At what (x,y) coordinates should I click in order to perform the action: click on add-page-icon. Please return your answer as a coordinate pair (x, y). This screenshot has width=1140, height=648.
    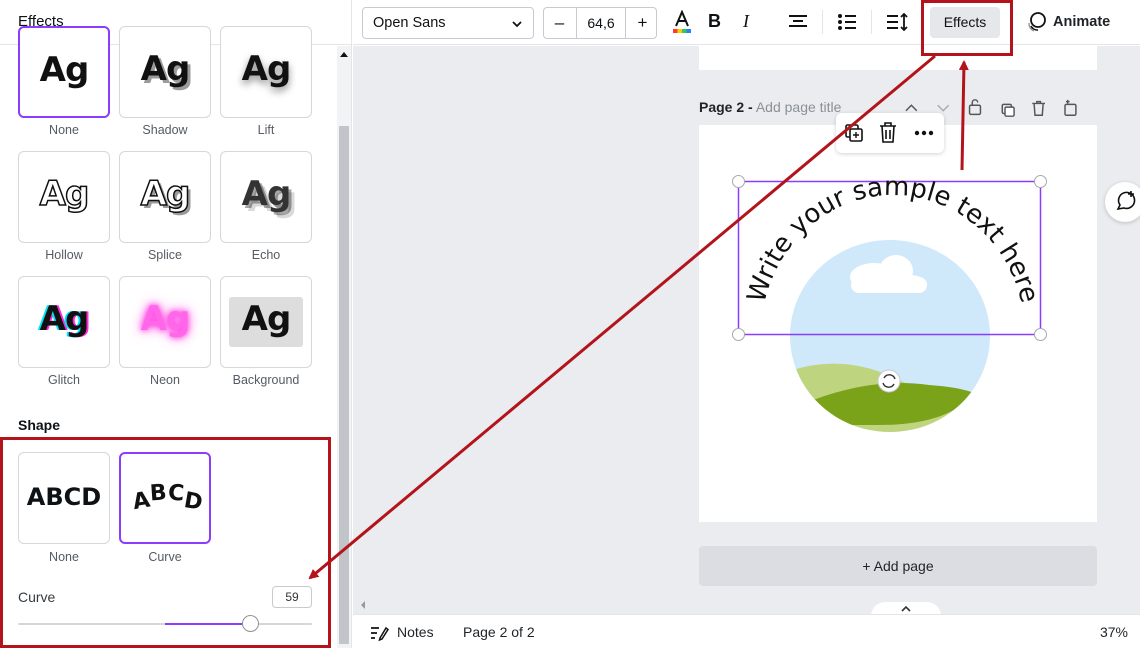
    Looking at the image, I should click on (1070, 107).